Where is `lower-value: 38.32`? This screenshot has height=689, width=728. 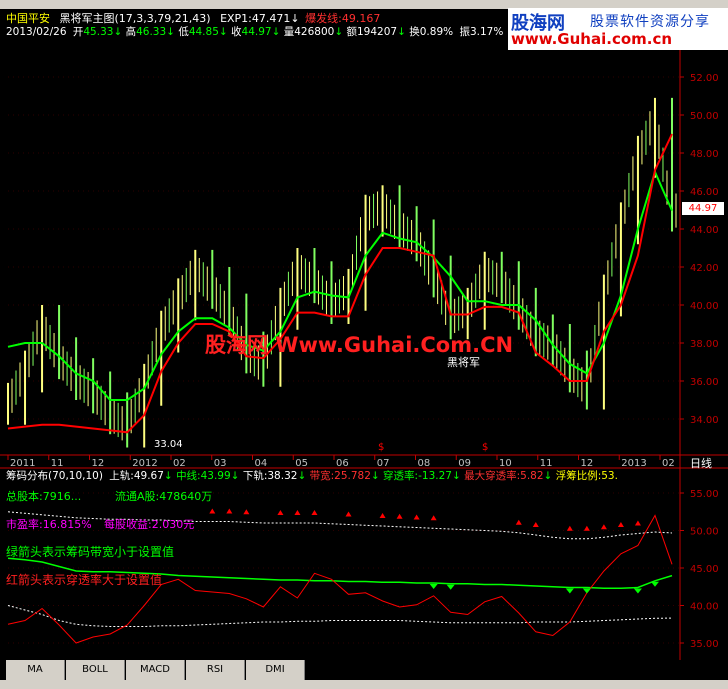 lower-value: 38.32 is located at coordinates (282, 476).